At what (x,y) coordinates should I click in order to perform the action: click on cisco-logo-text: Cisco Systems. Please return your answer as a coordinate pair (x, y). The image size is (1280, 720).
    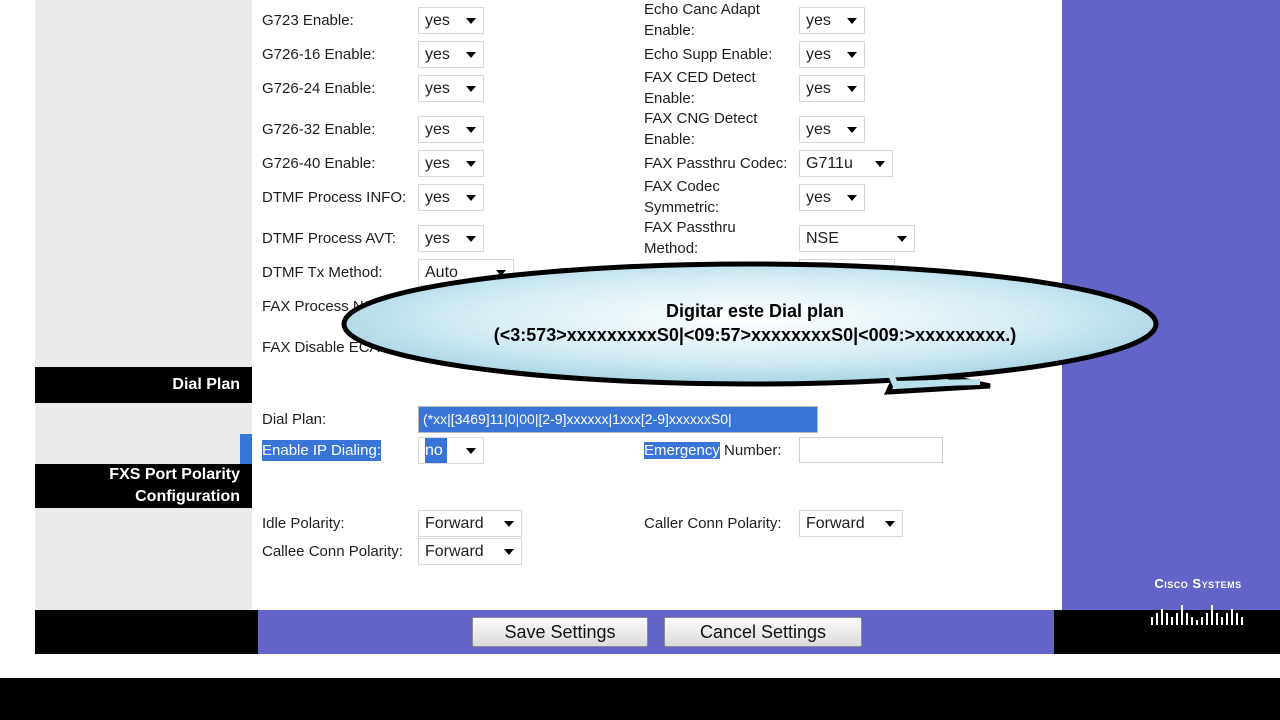
    Looking at the image, I should click on (1198, 583).